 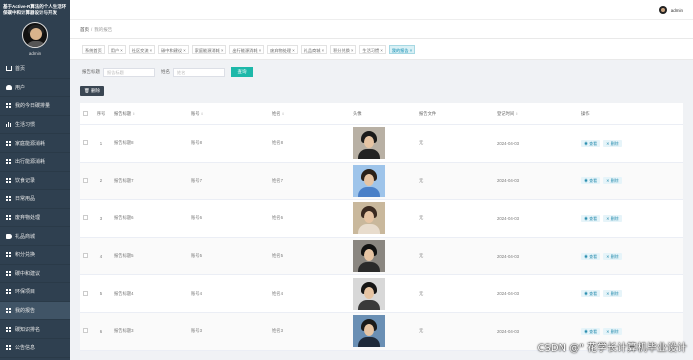 I want to click on name-search-input: 姓名, so click(x=199, y=72).